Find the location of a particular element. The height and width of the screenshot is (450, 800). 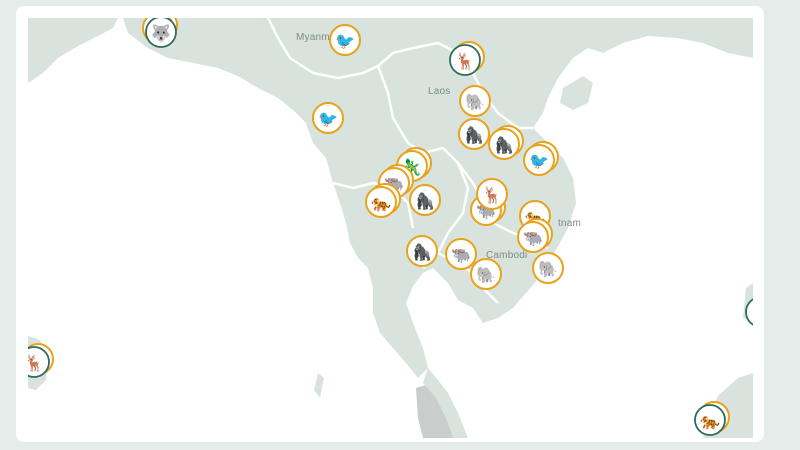

wolf-icon: 🐺 is located at coordinates (161, 33).